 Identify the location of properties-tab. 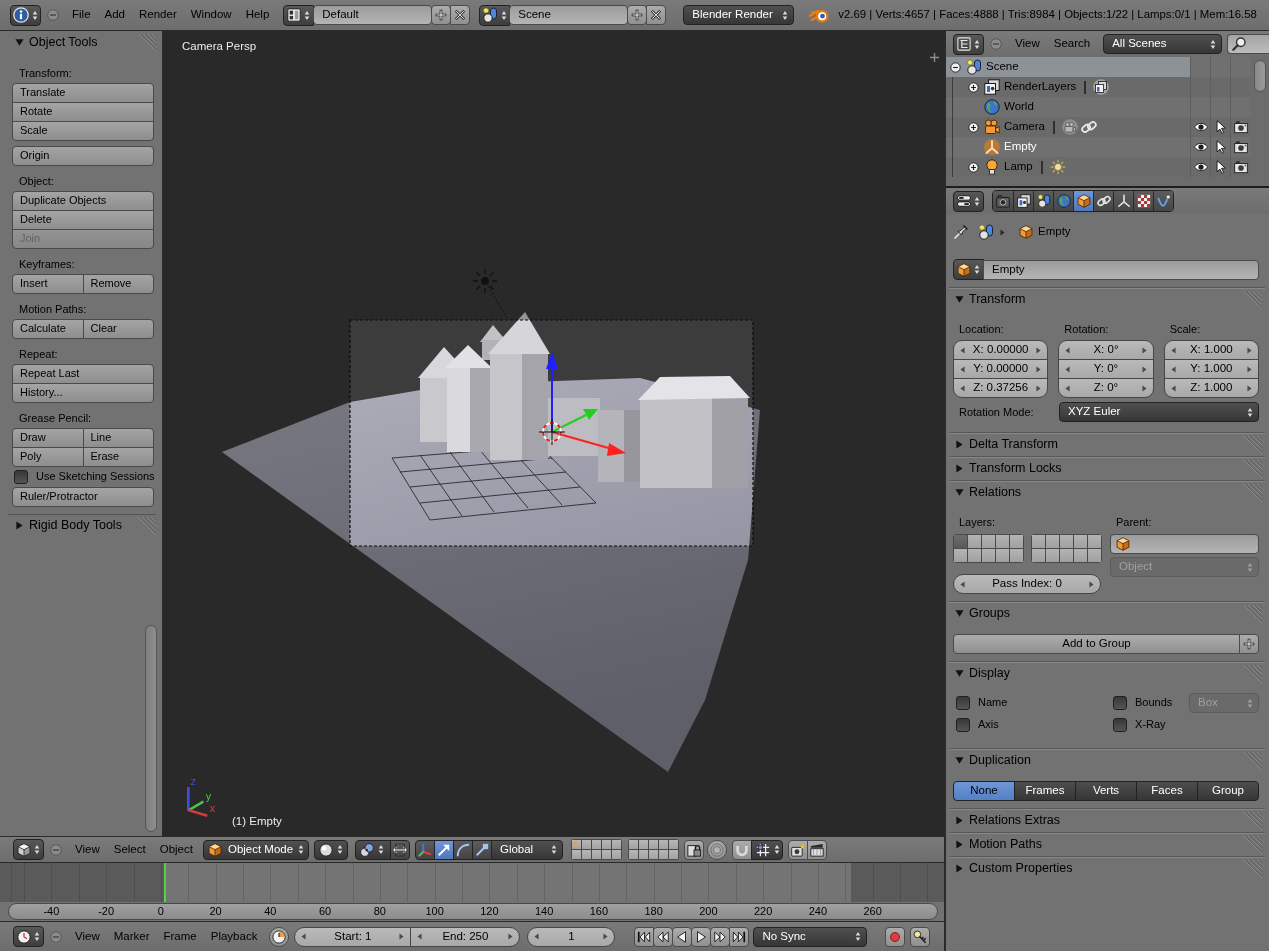
(1143, 201).